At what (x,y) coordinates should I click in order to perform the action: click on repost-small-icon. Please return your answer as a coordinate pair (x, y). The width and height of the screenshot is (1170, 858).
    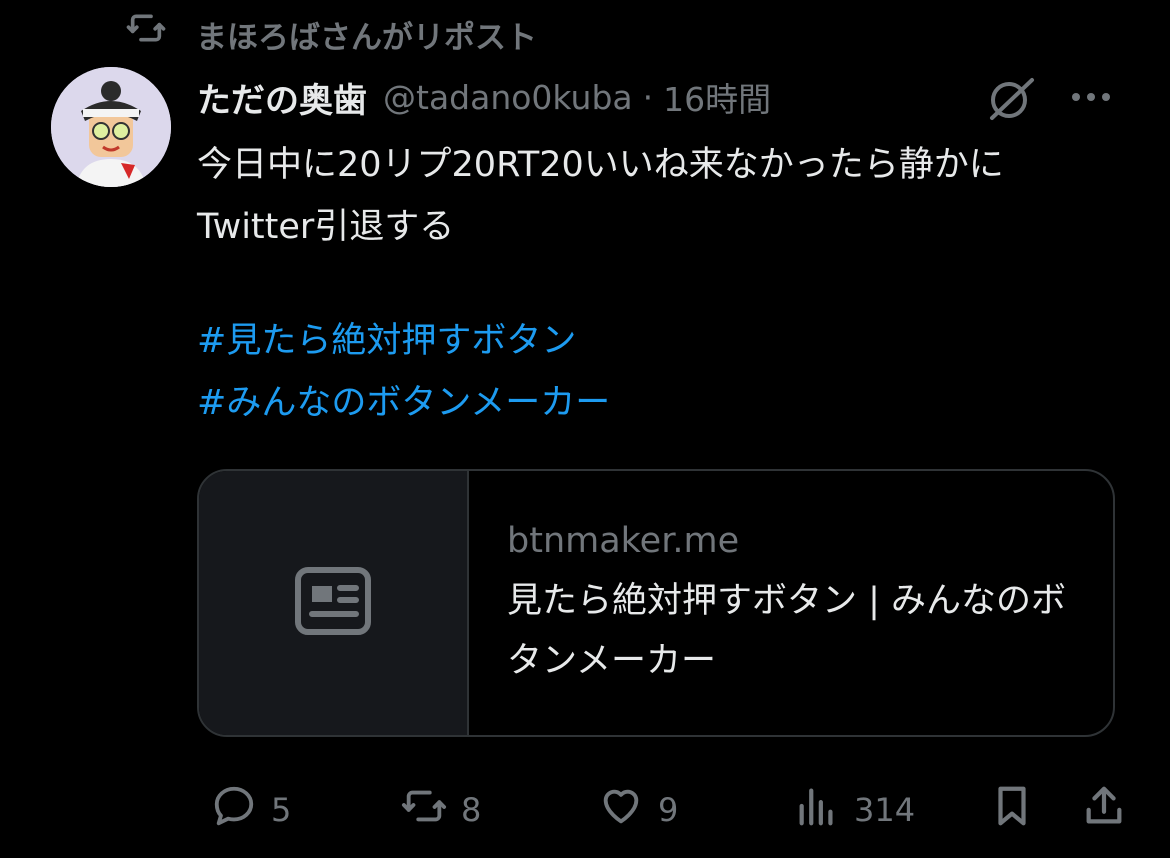
    Looking at the image, I should click on (146, 30).